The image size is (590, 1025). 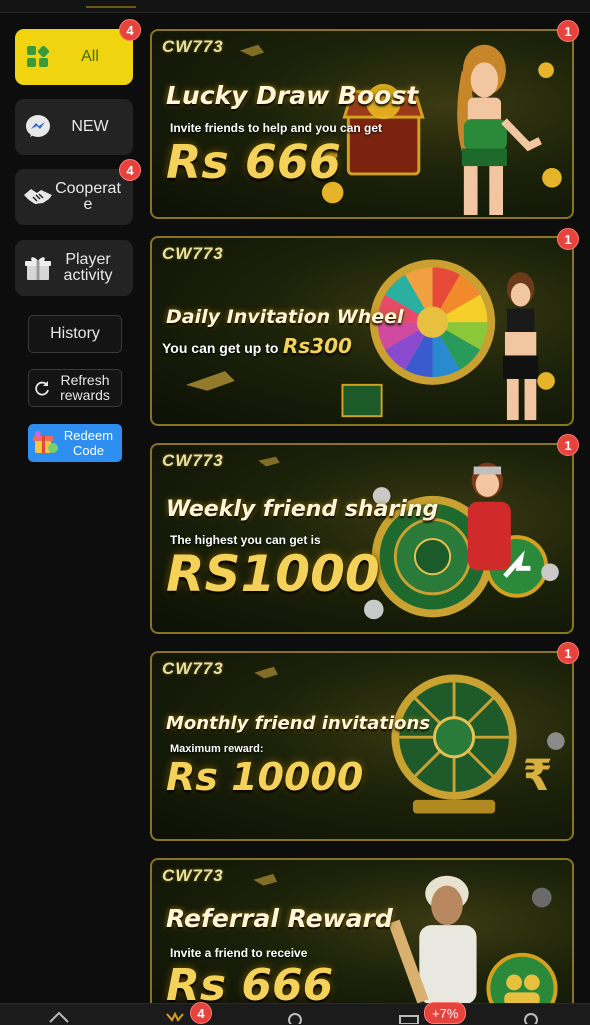 What do you see at coordinates (445, 1013) in the screenshot?
I see `percent-badge: +7%` at bounding box center [445, 1013].